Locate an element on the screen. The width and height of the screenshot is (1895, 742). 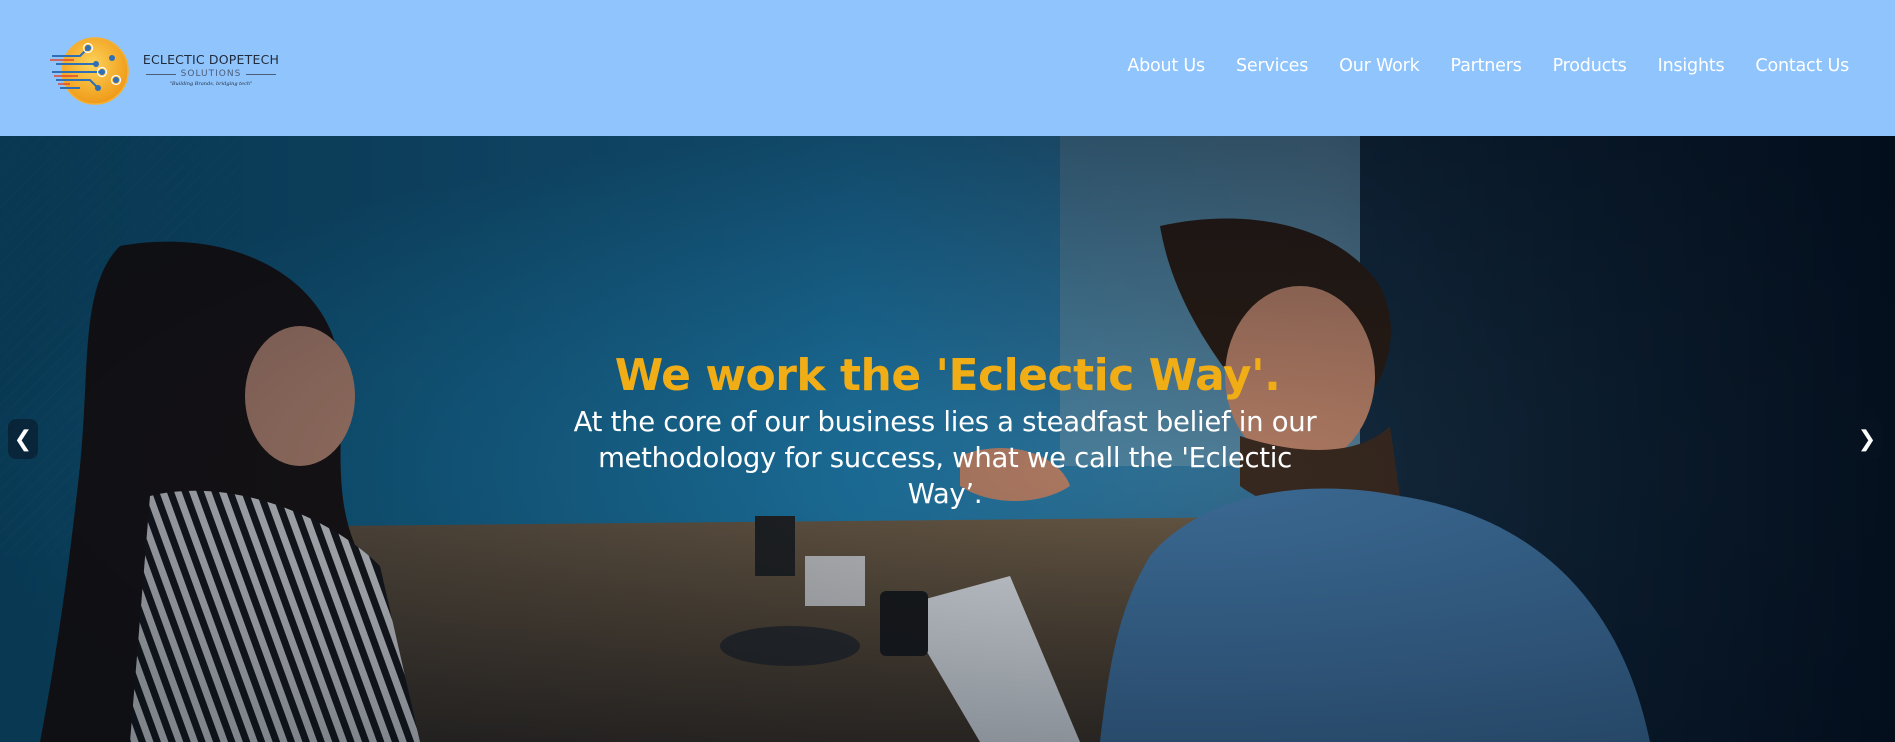
brand-sub: SOLUTIONS is located at coordinates (211, 74).